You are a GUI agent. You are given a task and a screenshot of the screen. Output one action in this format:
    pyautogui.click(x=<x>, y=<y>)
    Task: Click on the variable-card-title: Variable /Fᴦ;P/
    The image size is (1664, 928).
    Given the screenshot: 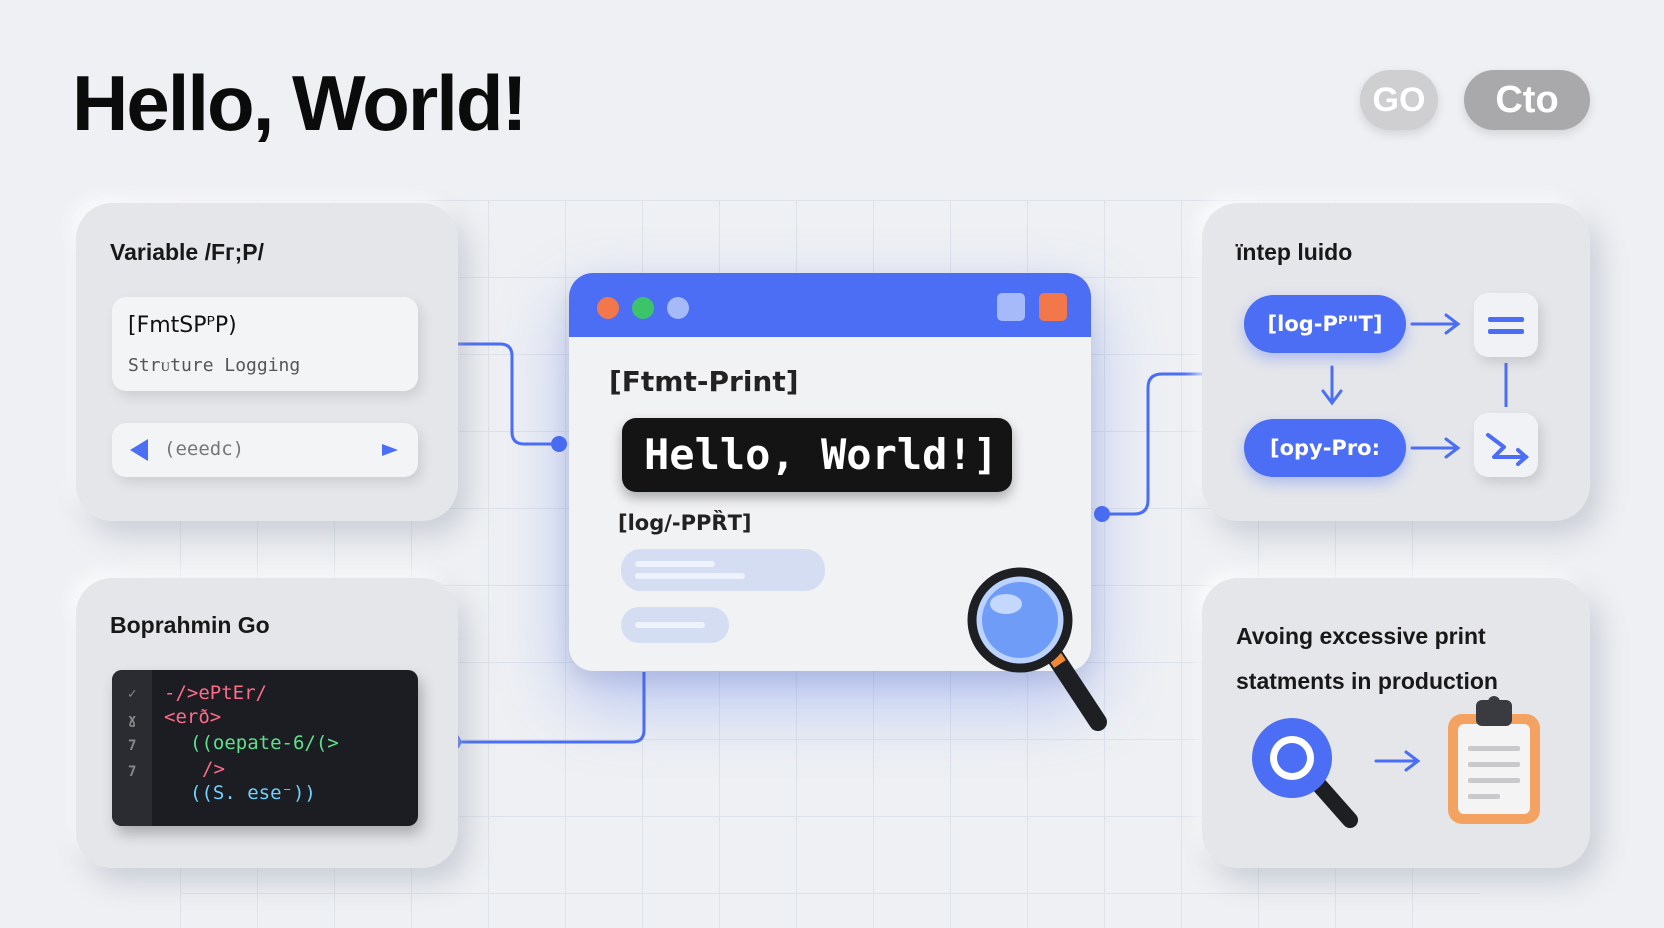 What is the action you would take?
    pyautogui.click(x=187, y=252)
    